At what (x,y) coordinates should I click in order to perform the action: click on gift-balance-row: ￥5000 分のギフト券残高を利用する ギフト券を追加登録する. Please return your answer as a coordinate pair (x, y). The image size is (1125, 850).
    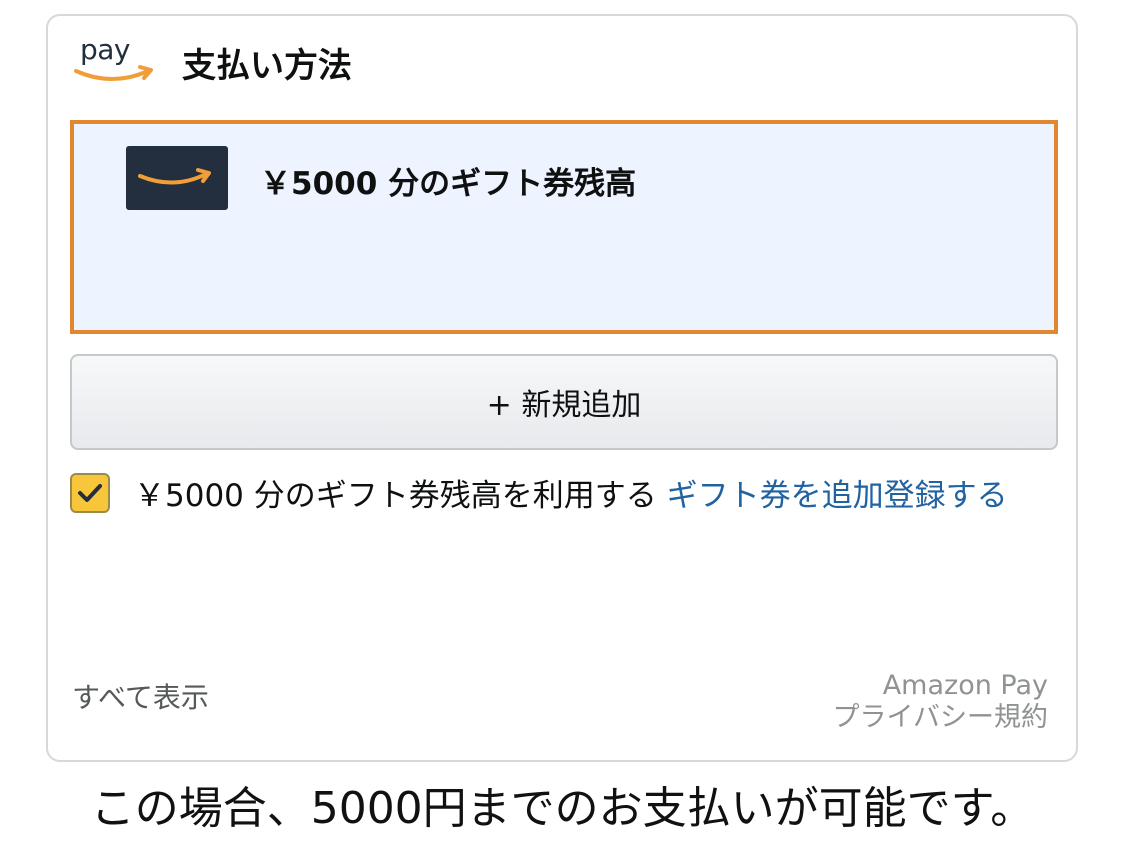
    Looking at the image, I should click on (560, 496).